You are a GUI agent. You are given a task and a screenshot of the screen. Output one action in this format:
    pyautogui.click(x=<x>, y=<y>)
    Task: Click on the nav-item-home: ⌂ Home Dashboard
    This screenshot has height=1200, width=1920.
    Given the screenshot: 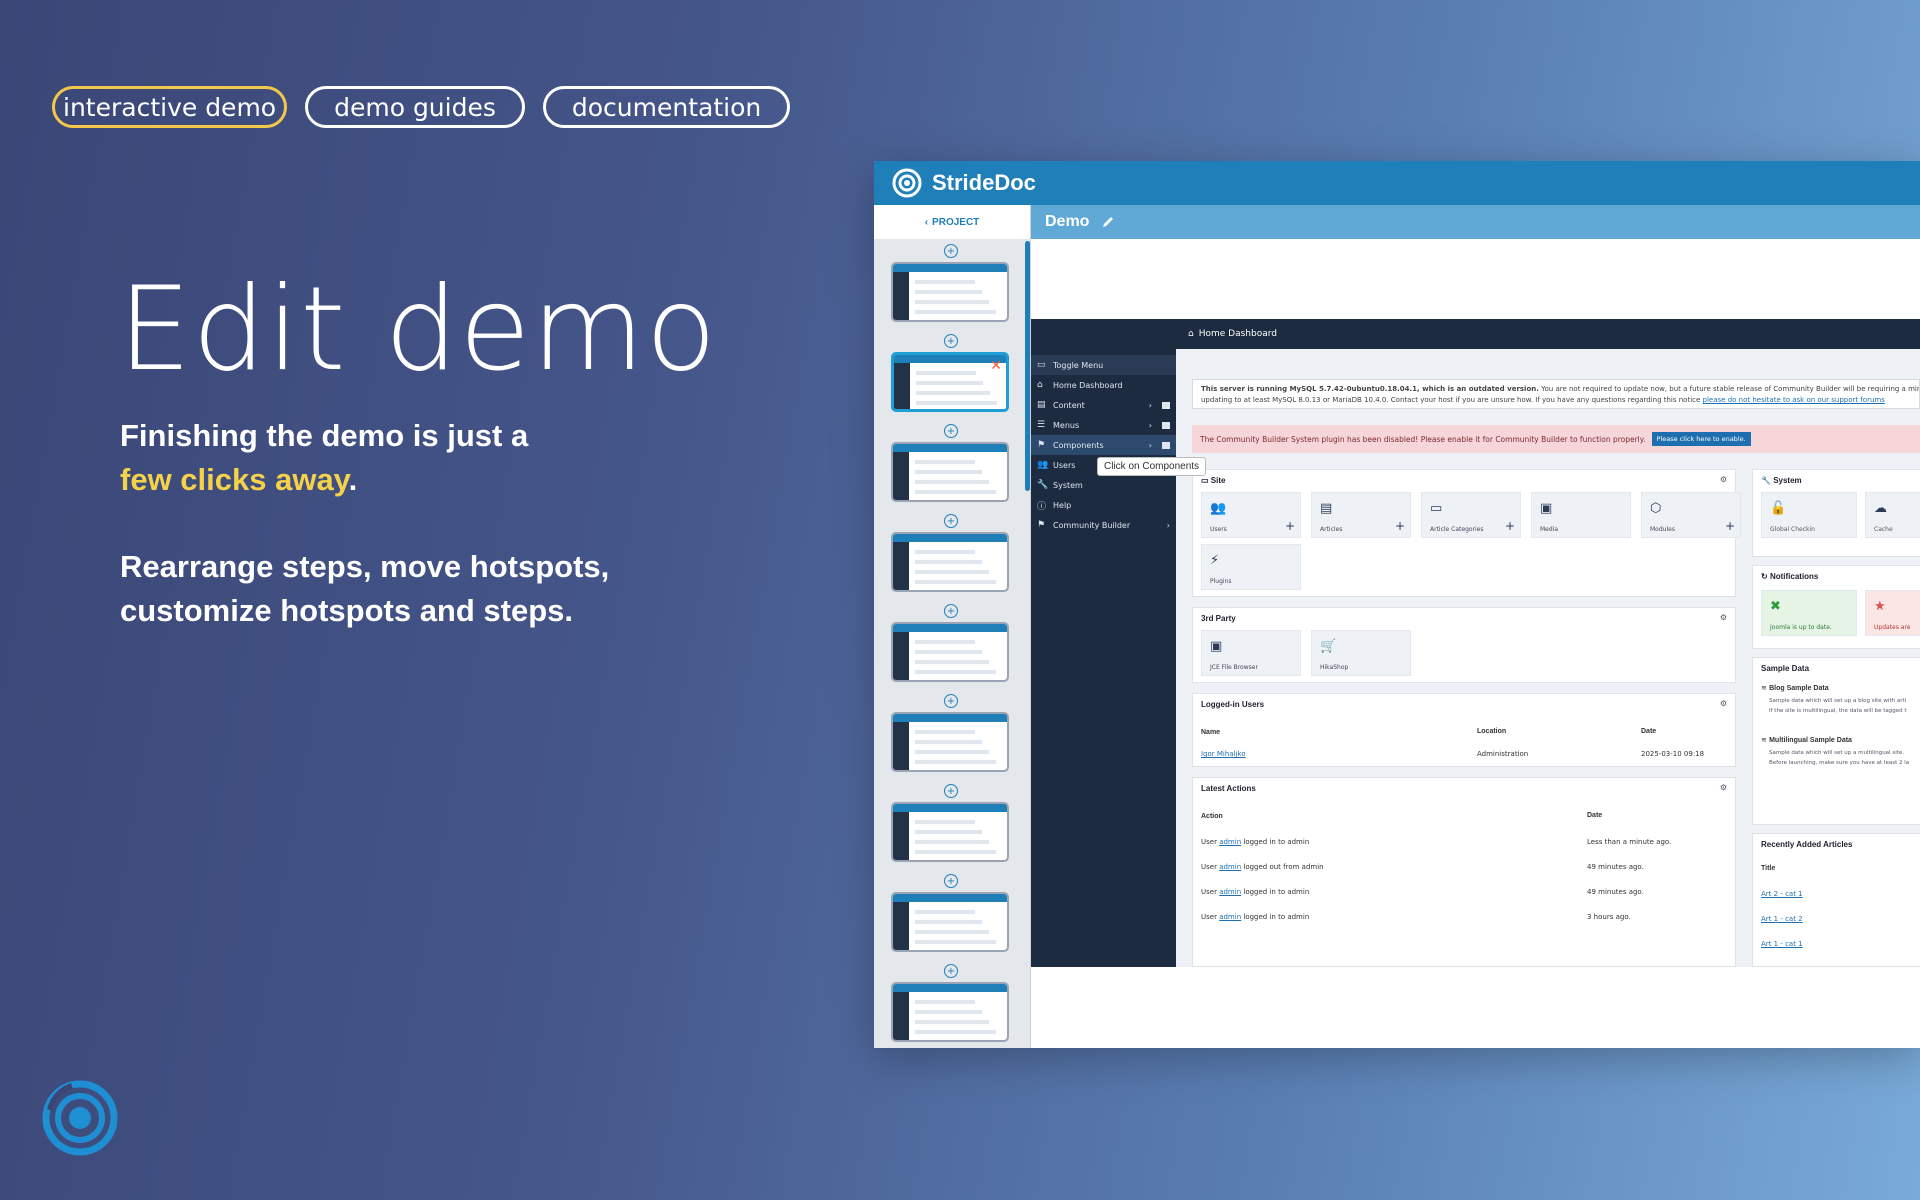 What is the action you would take?
    pyautogui.click(x=1103, y=385)
    